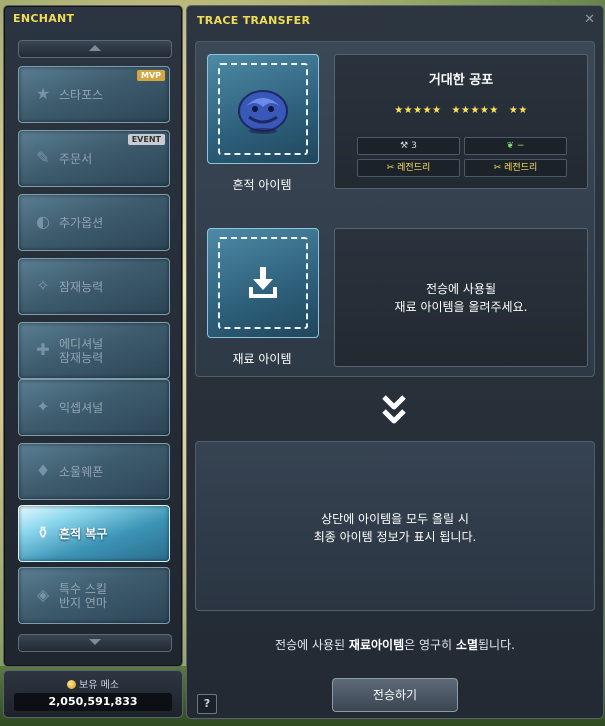 The image size is (605, 726). Describe the element at coordinates (521, 168) in the screenshot. I see `additional-grade: 레전드리` at that location.